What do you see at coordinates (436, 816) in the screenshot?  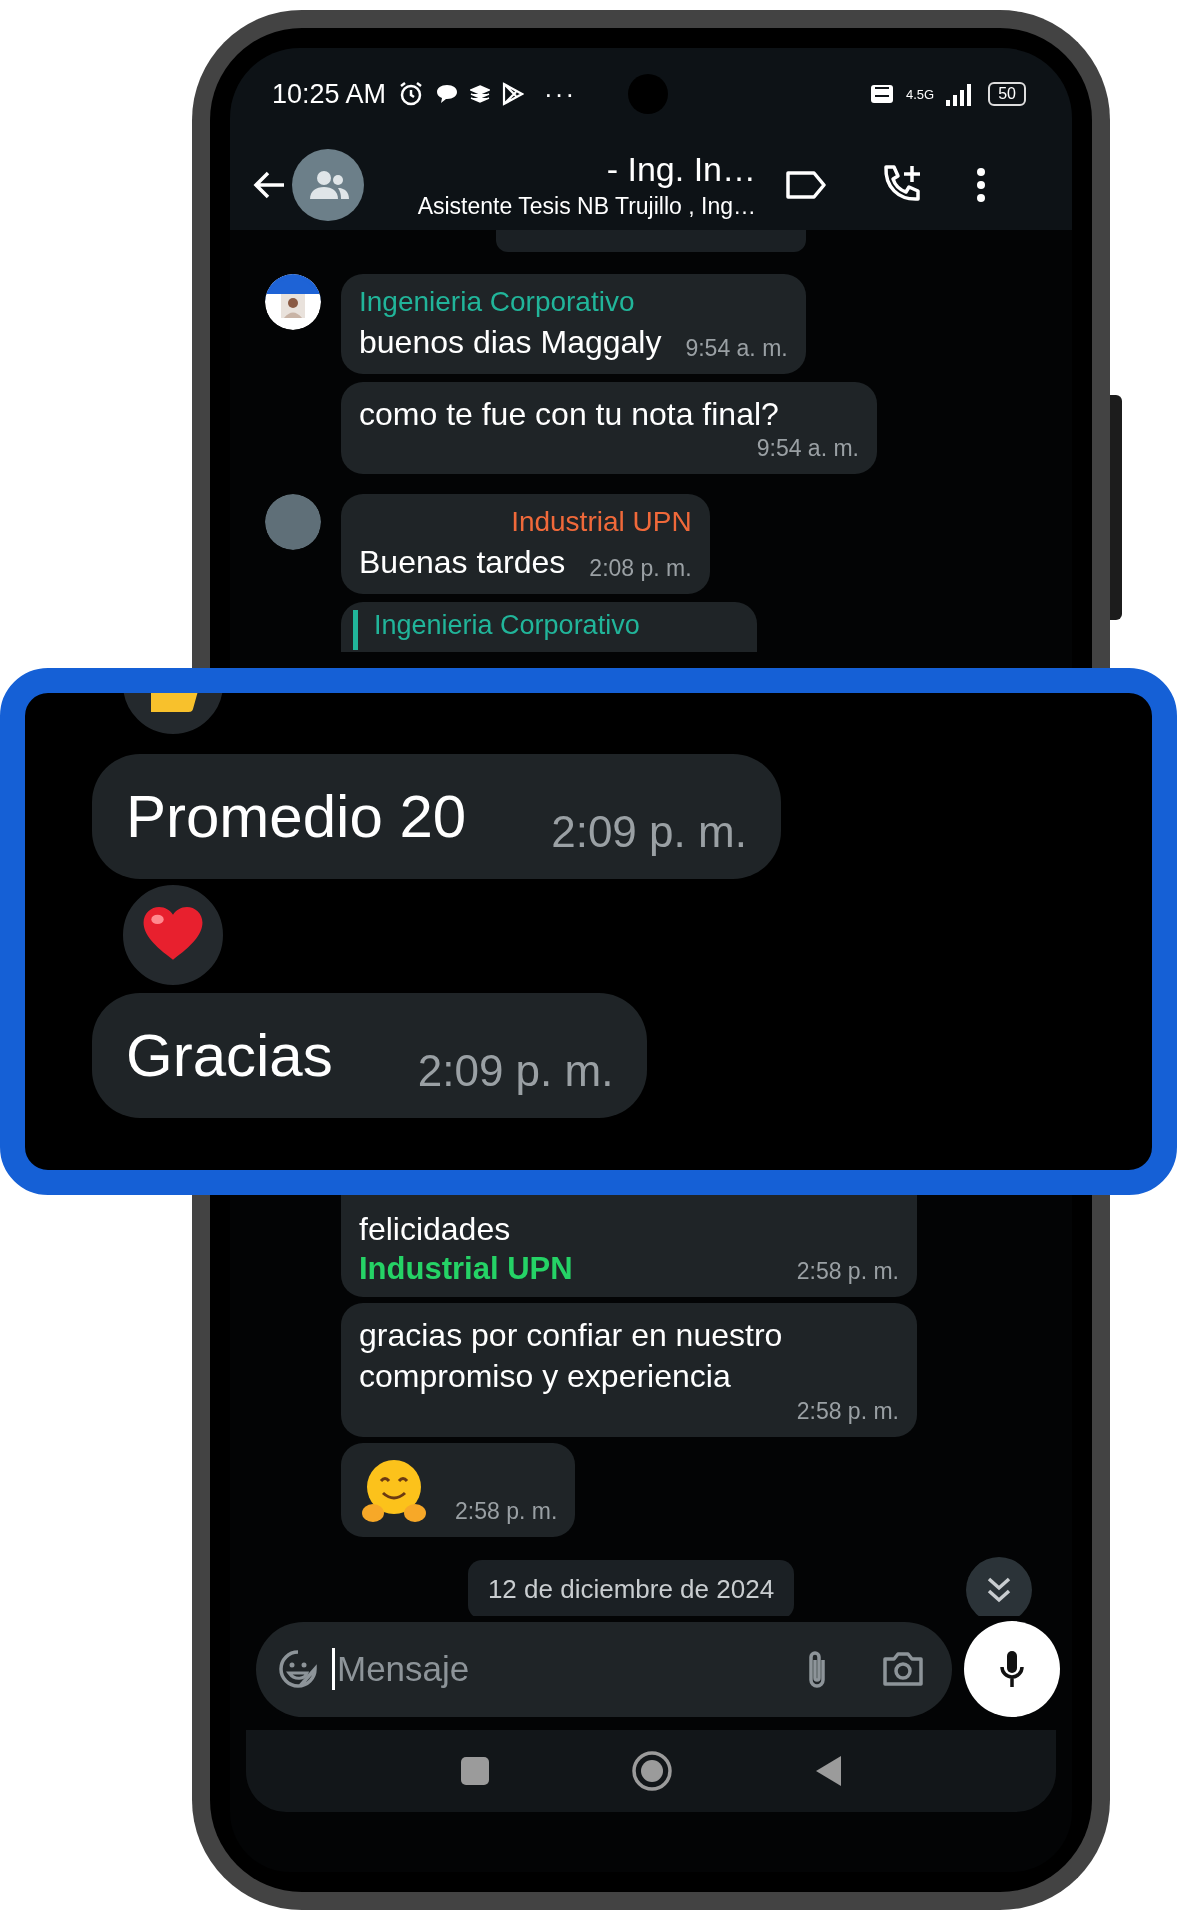 I see `message-bubble: Promedio 20 2:09 p. m.` at bounding box center [436, 816].